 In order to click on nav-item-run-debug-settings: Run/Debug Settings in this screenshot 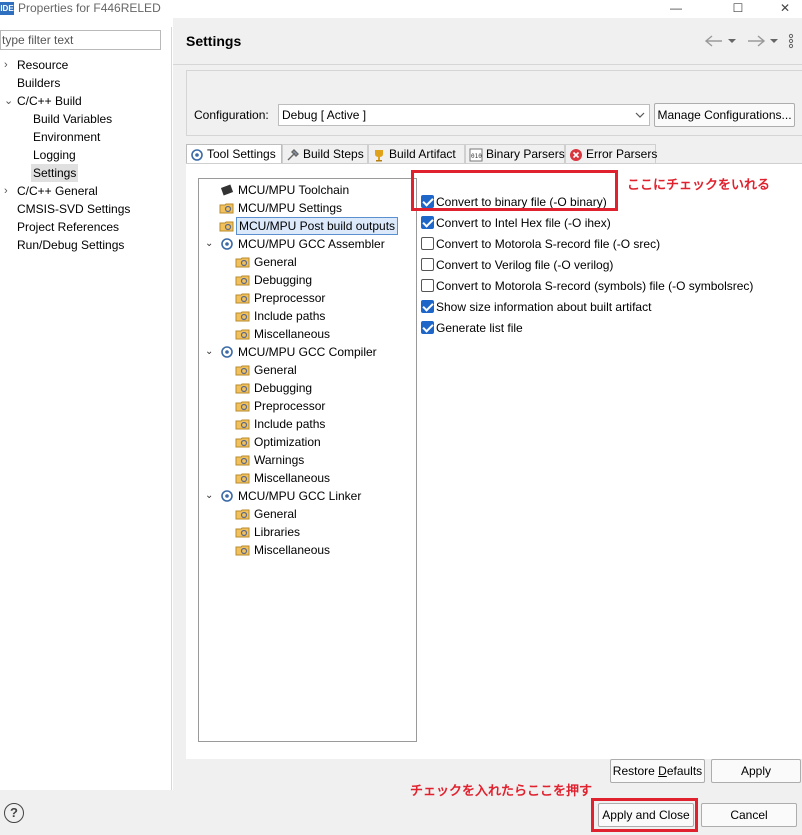, I will do `click(85, 245)`.